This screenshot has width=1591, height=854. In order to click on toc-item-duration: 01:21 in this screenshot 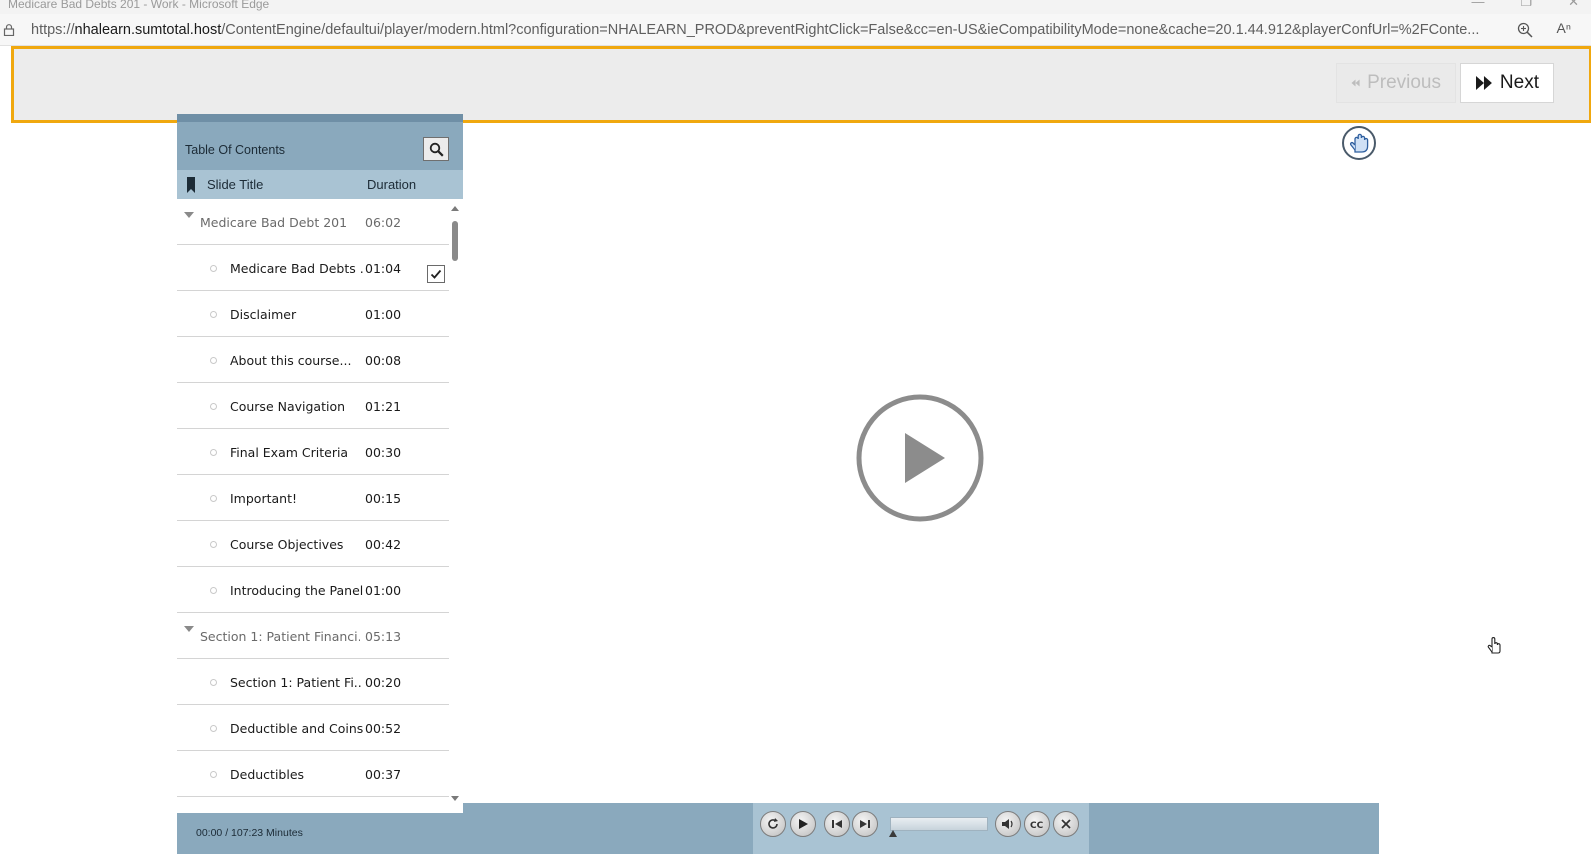, I will do `click(383, 406)`.